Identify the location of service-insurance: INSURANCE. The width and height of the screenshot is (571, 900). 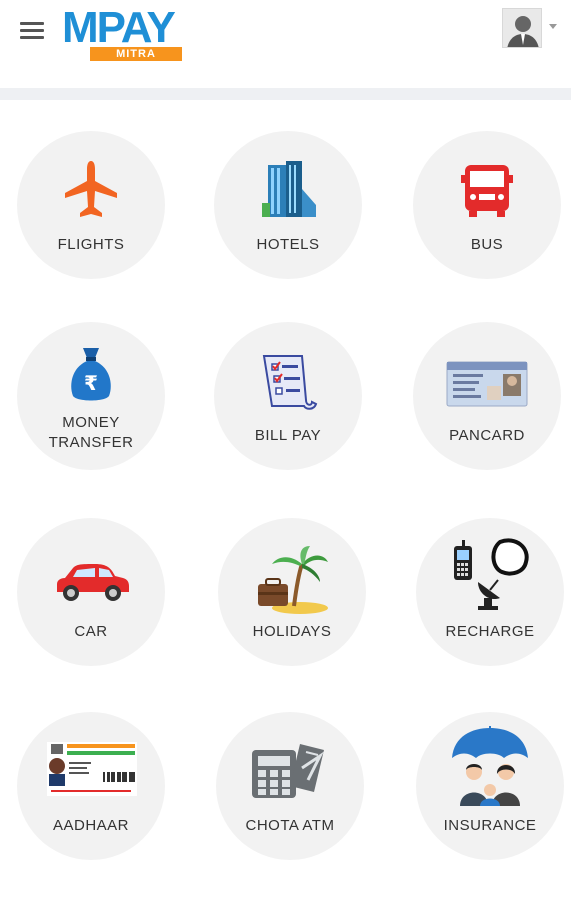
(490, 786).